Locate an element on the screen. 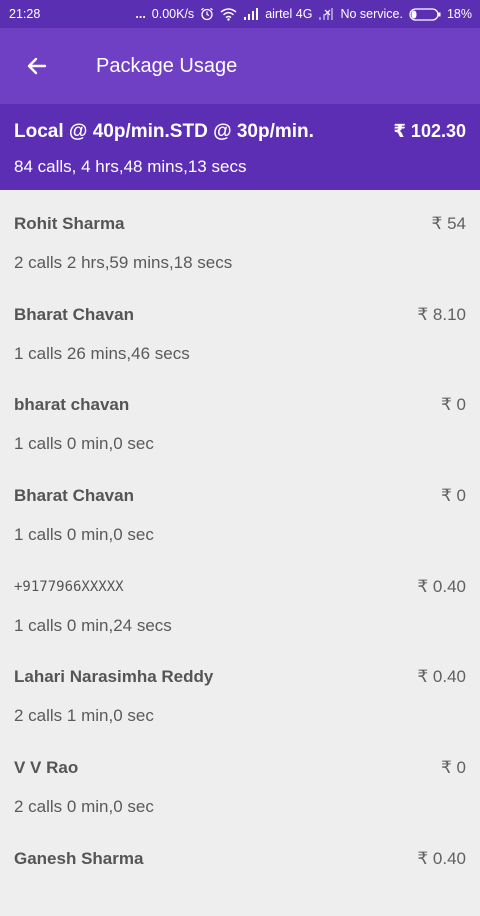 Image resolution: width=480 pixels, height=916 pixels. status-time: 21:28 is located at coordinates (25, 14).